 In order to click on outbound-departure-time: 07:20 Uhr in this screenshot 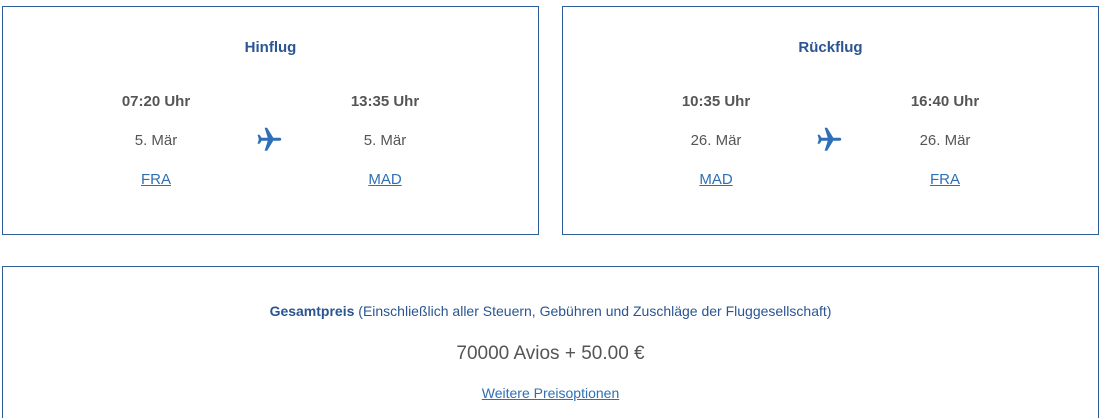, I will do `click(156, 101)`.